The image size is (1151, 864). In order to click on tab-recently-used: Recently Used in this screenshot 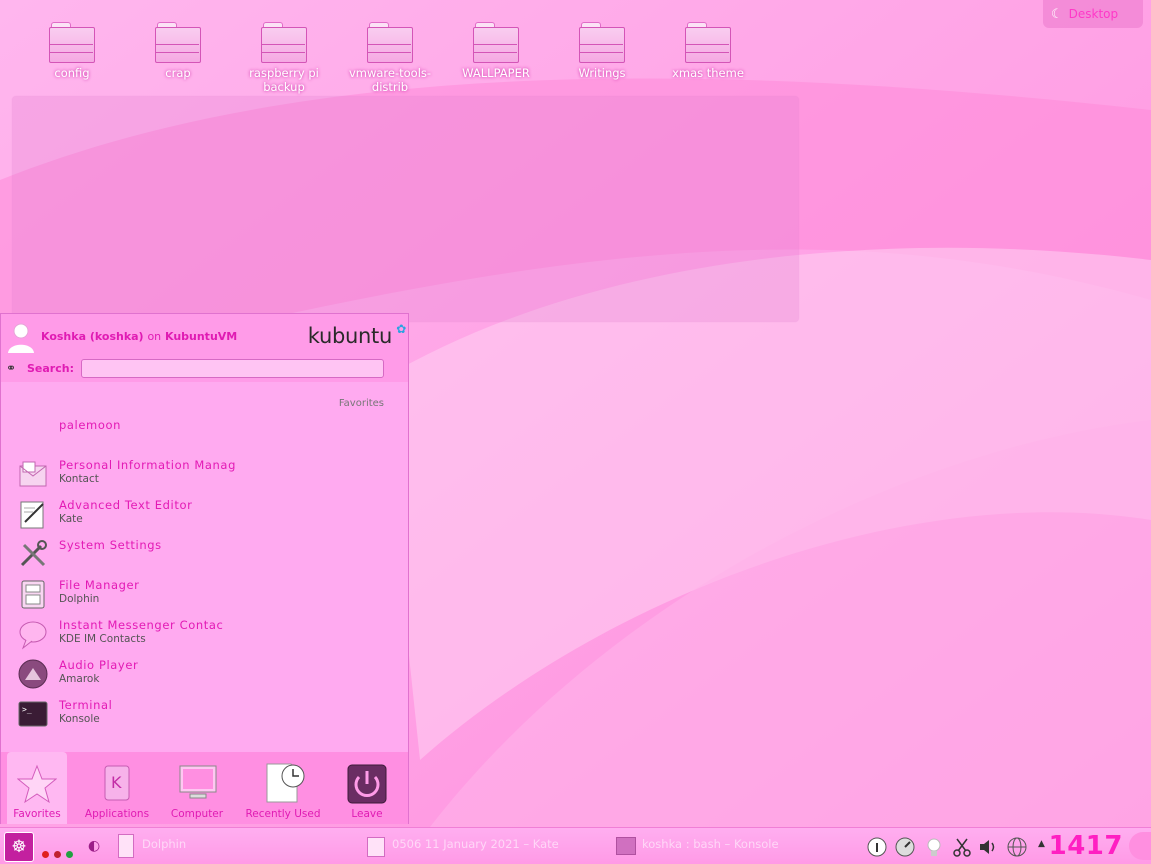, I will do `click(283, 788)`.